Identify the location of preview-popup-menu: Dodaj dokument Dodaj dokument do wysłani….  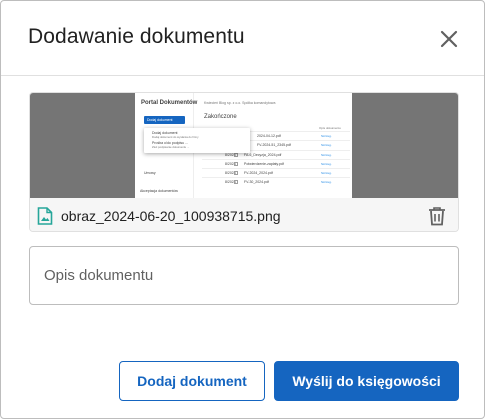
(197, 140).